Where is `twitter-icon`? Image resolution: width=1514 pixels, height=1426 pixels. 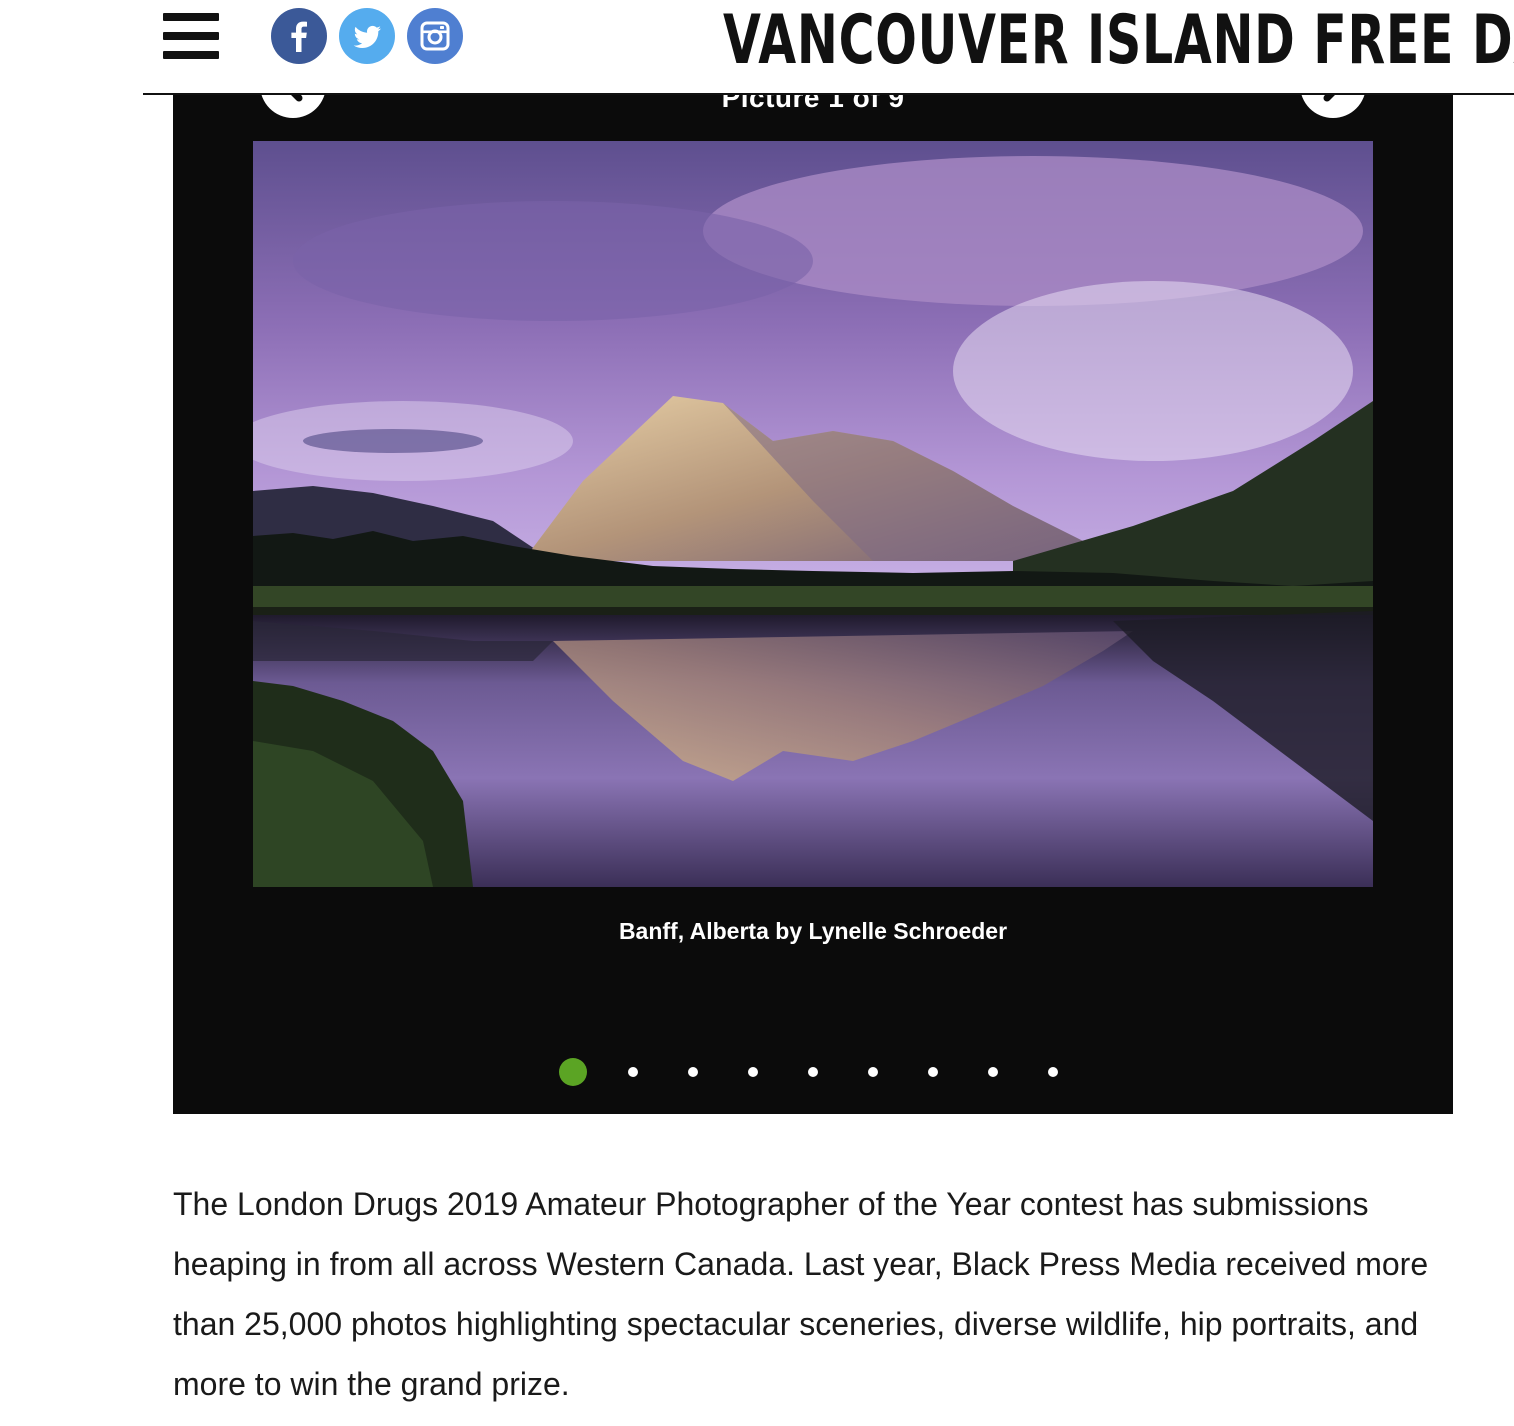
twitter-icon is located at coordinates (367, 37).